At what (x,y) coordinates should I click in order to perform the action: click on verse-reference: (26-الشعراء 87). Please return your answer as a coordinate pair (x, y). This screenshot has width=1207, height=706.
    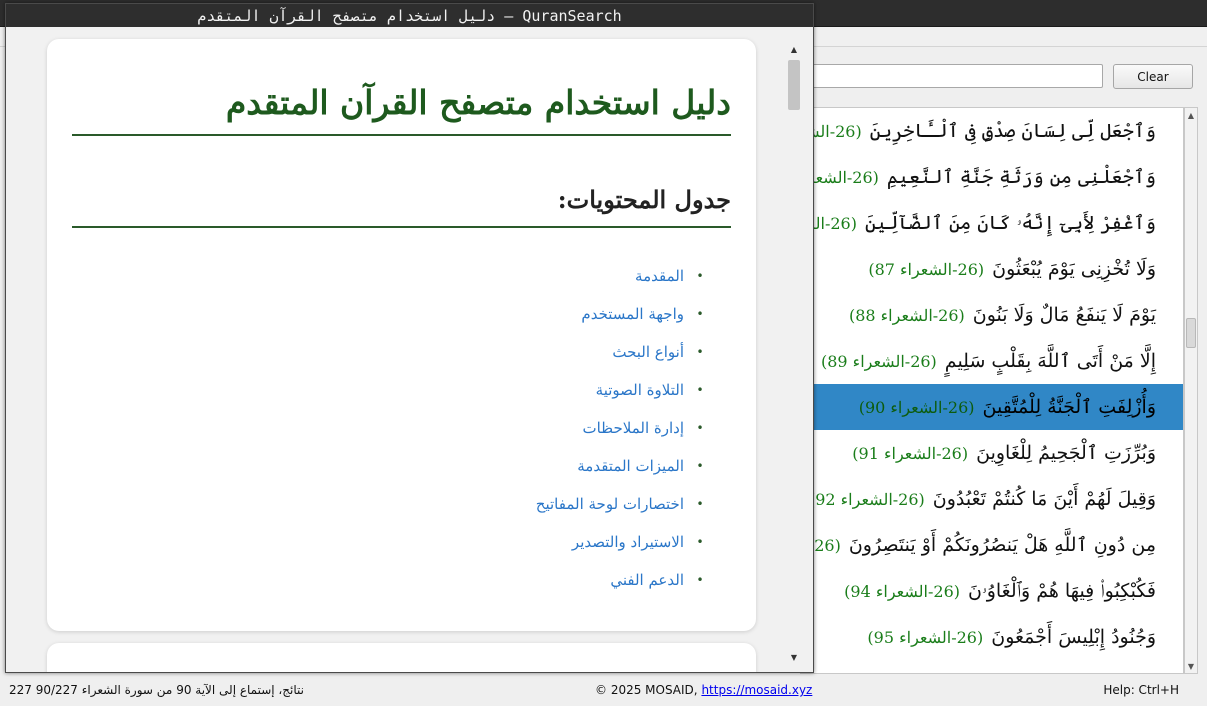
    Looking at the image, I should click on (926, 269).